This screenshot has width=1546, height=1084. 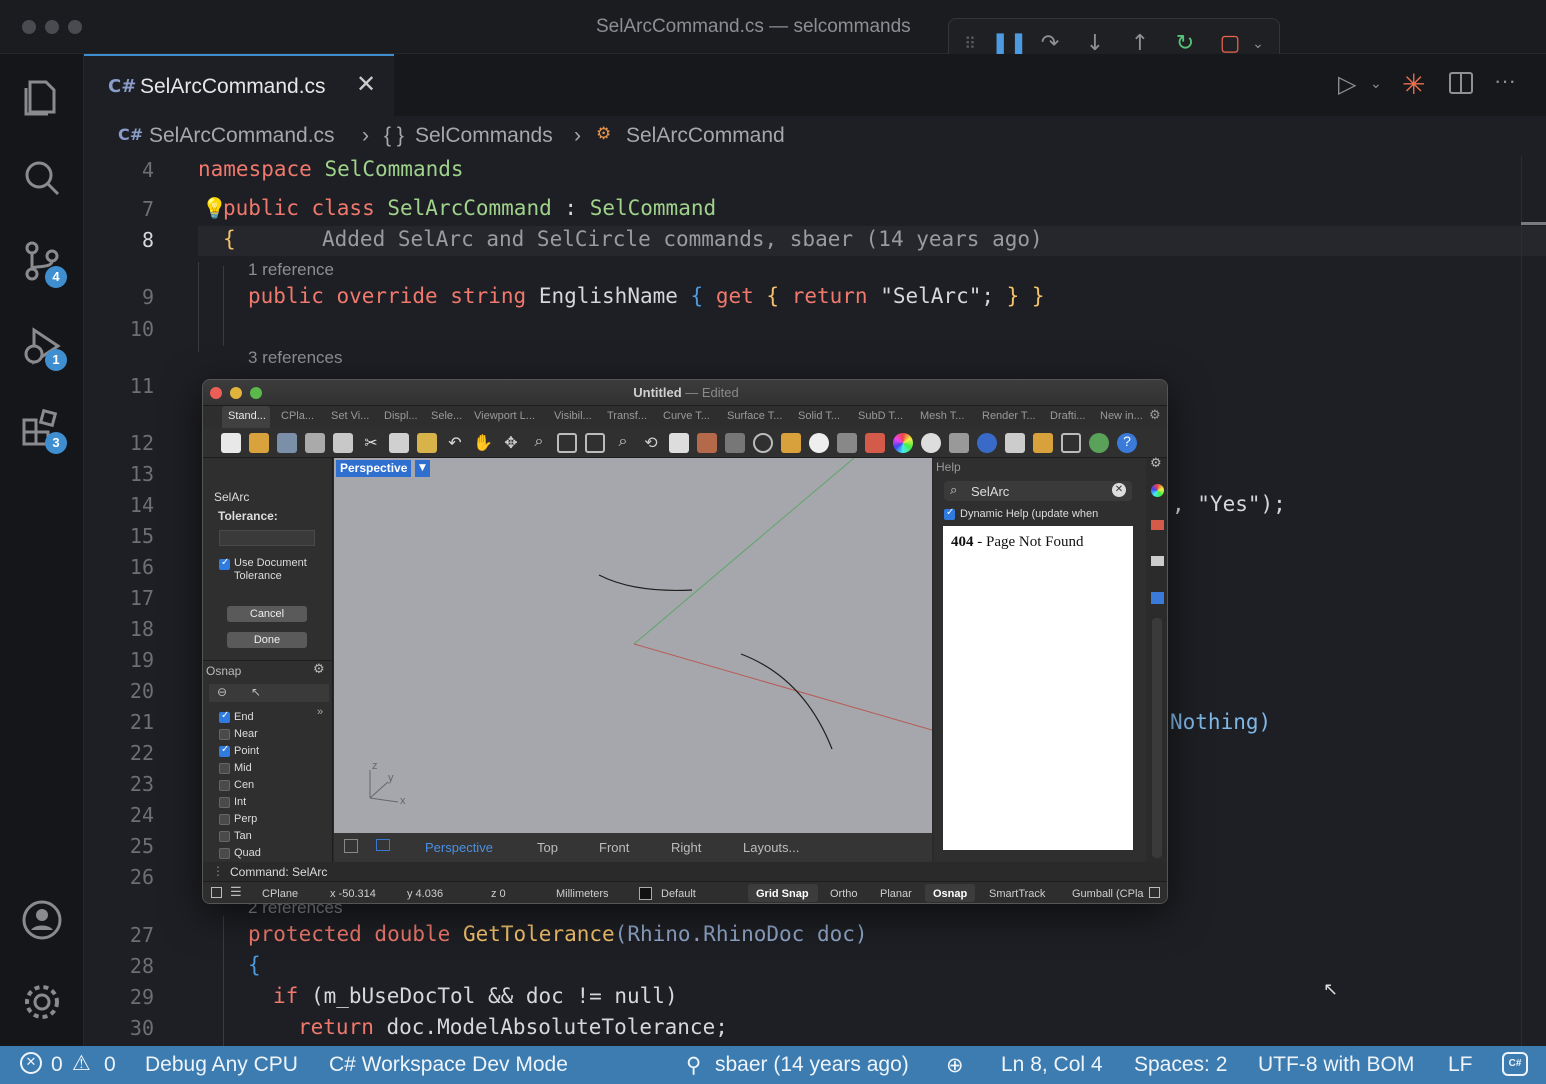 What do you see at coordinates (224, 819) in the screenshot?
I see `osnap-perp-checkbox` at bounding box center [224, 819].